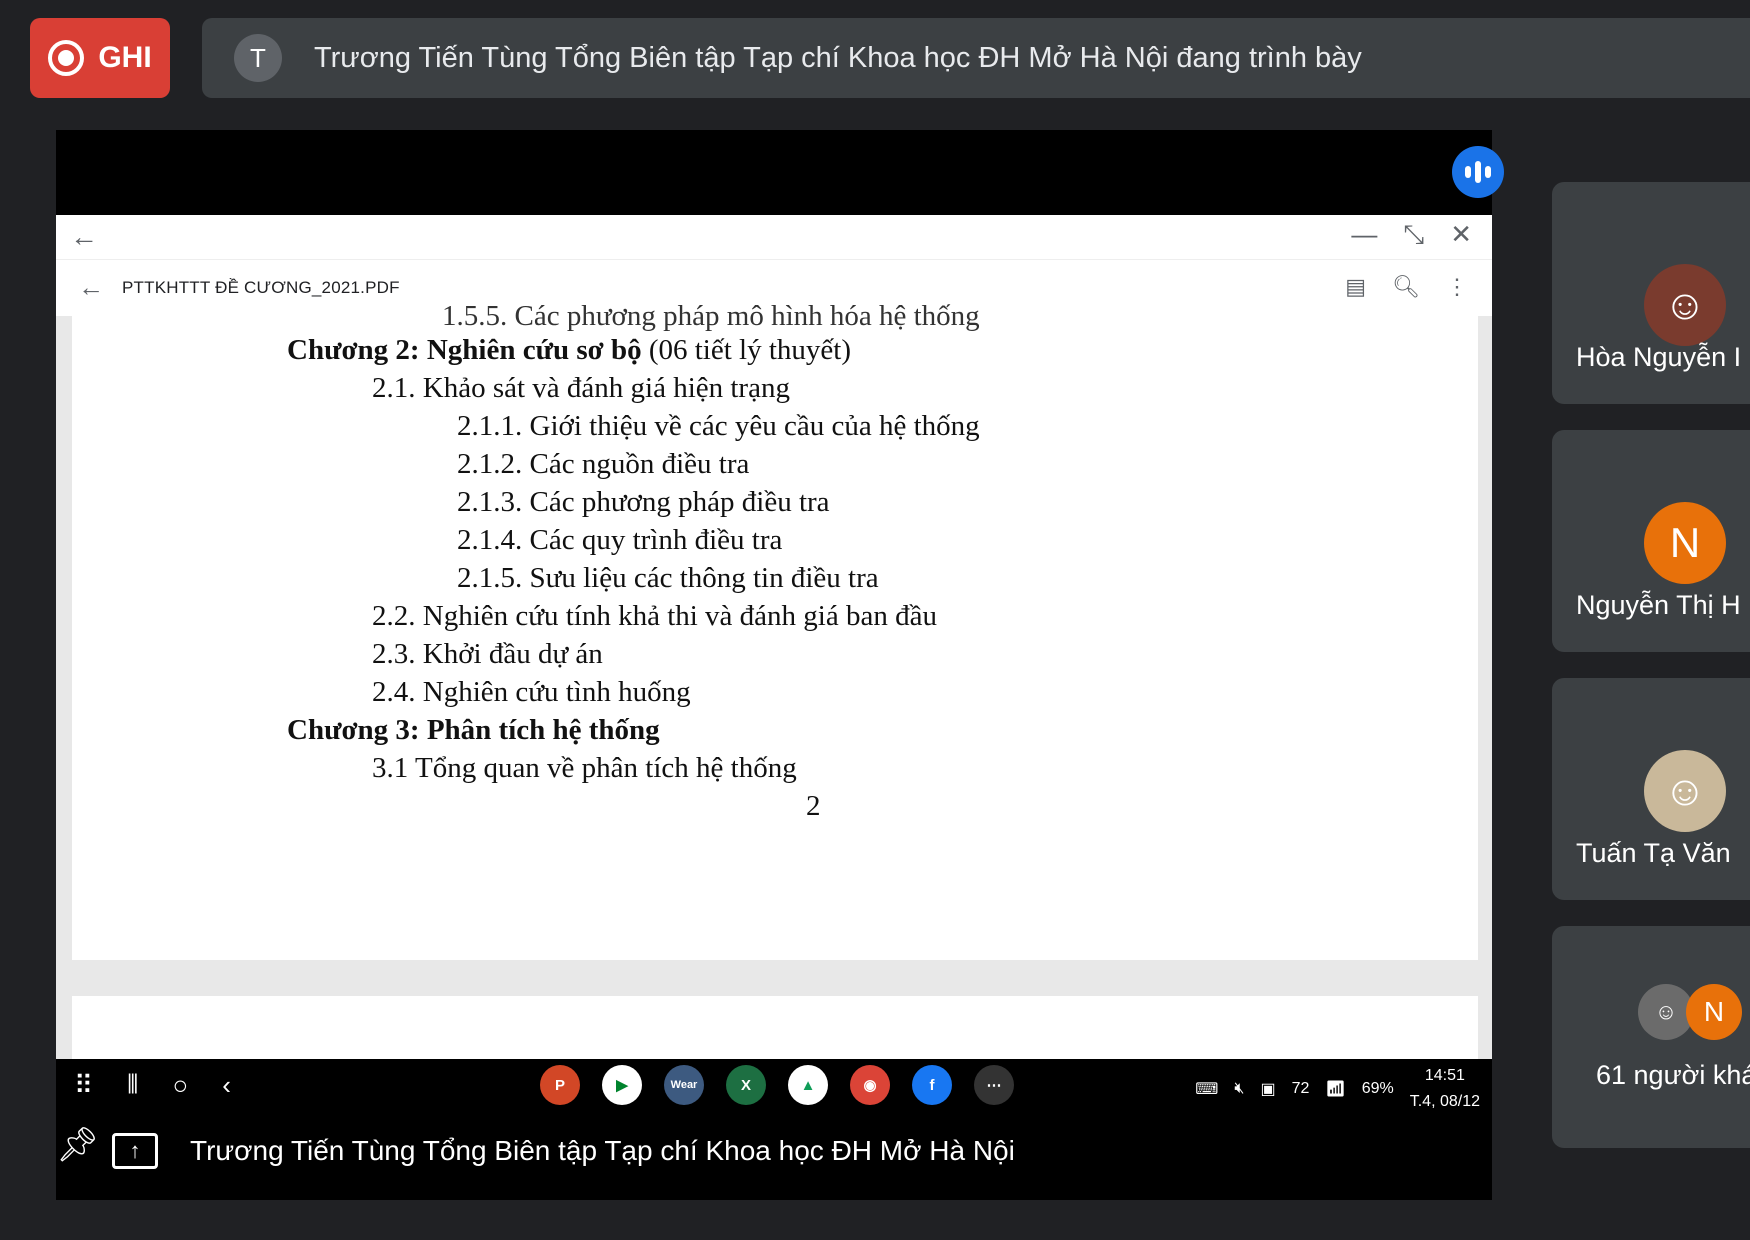 The image size is (1750, 1240). Describe the element at coordinates (1651, 1037) in the screenshot. I see `participant-tile-more: ☺ N 61 người khá` at that location.